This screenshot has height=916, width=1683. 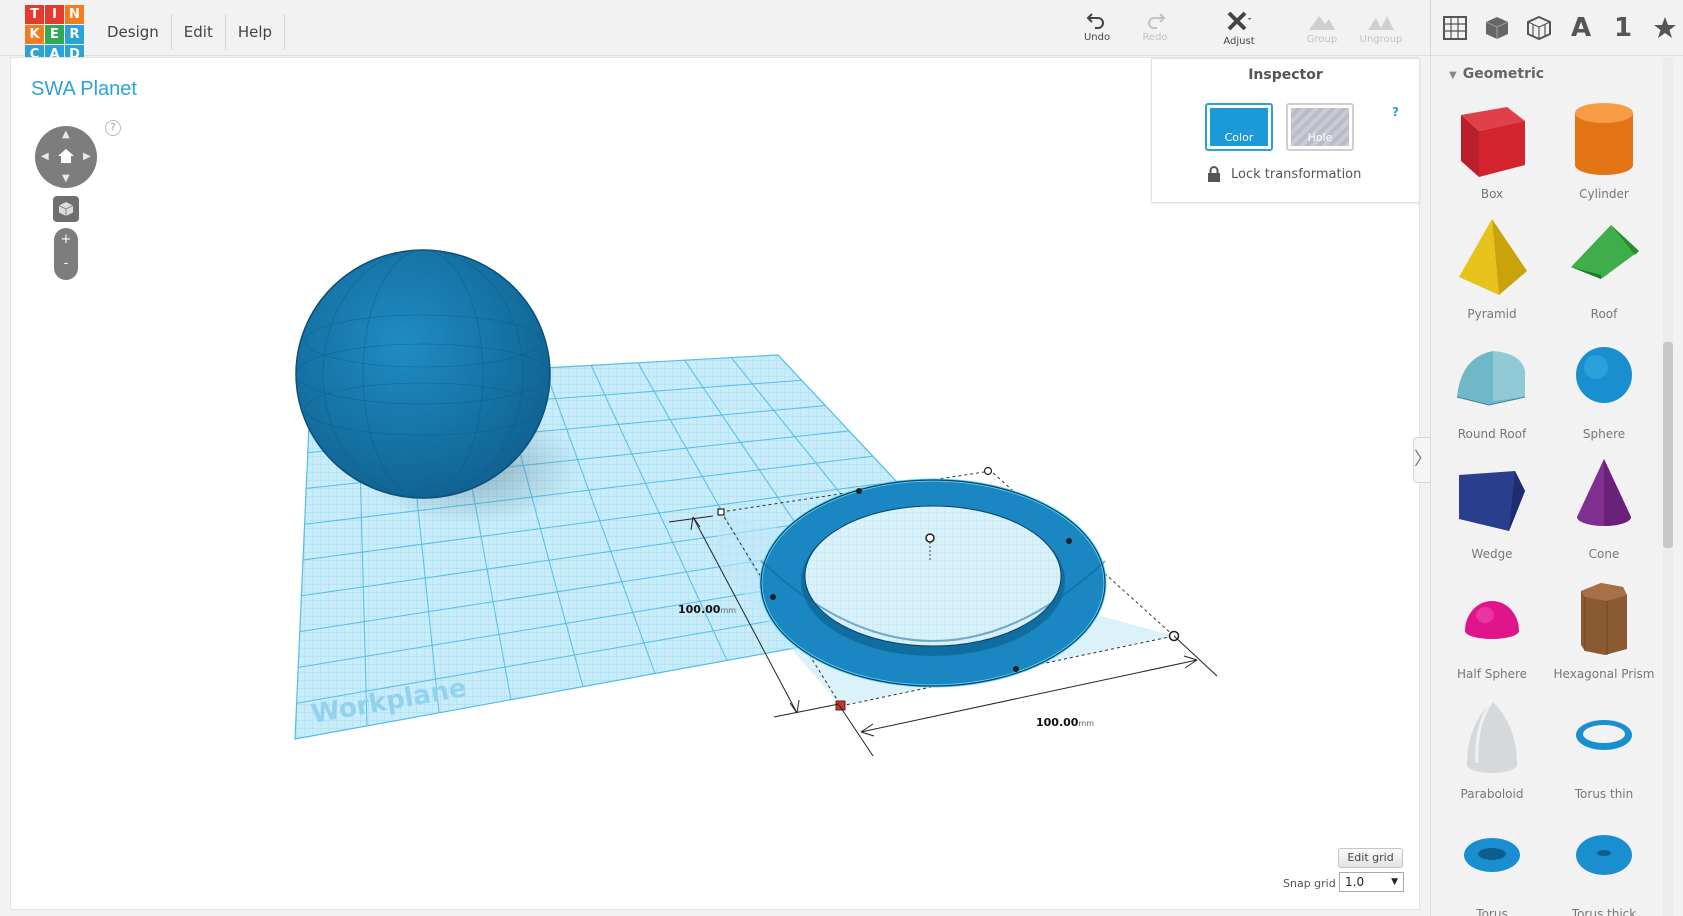 What do you see at coordinates (199, 32) in the screenshot?
I see `menu-edit: Edit` at bounding box center [199, 32].